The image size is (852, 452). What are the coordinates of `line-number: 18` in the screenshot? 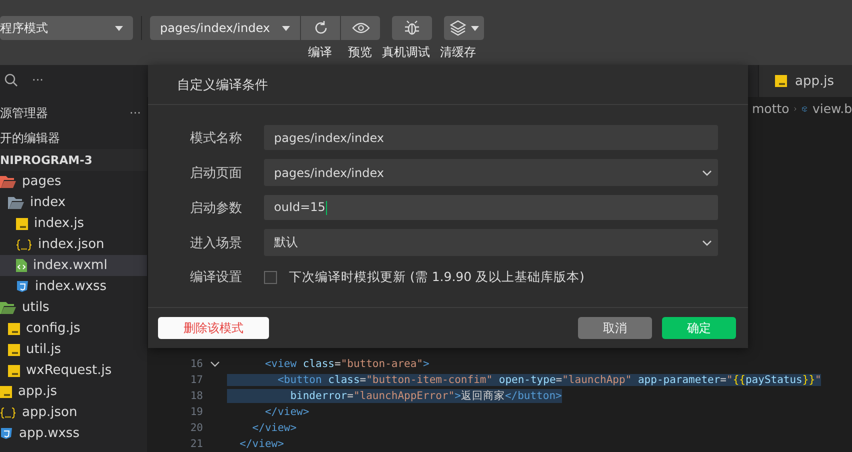 It's located at (196, 396).